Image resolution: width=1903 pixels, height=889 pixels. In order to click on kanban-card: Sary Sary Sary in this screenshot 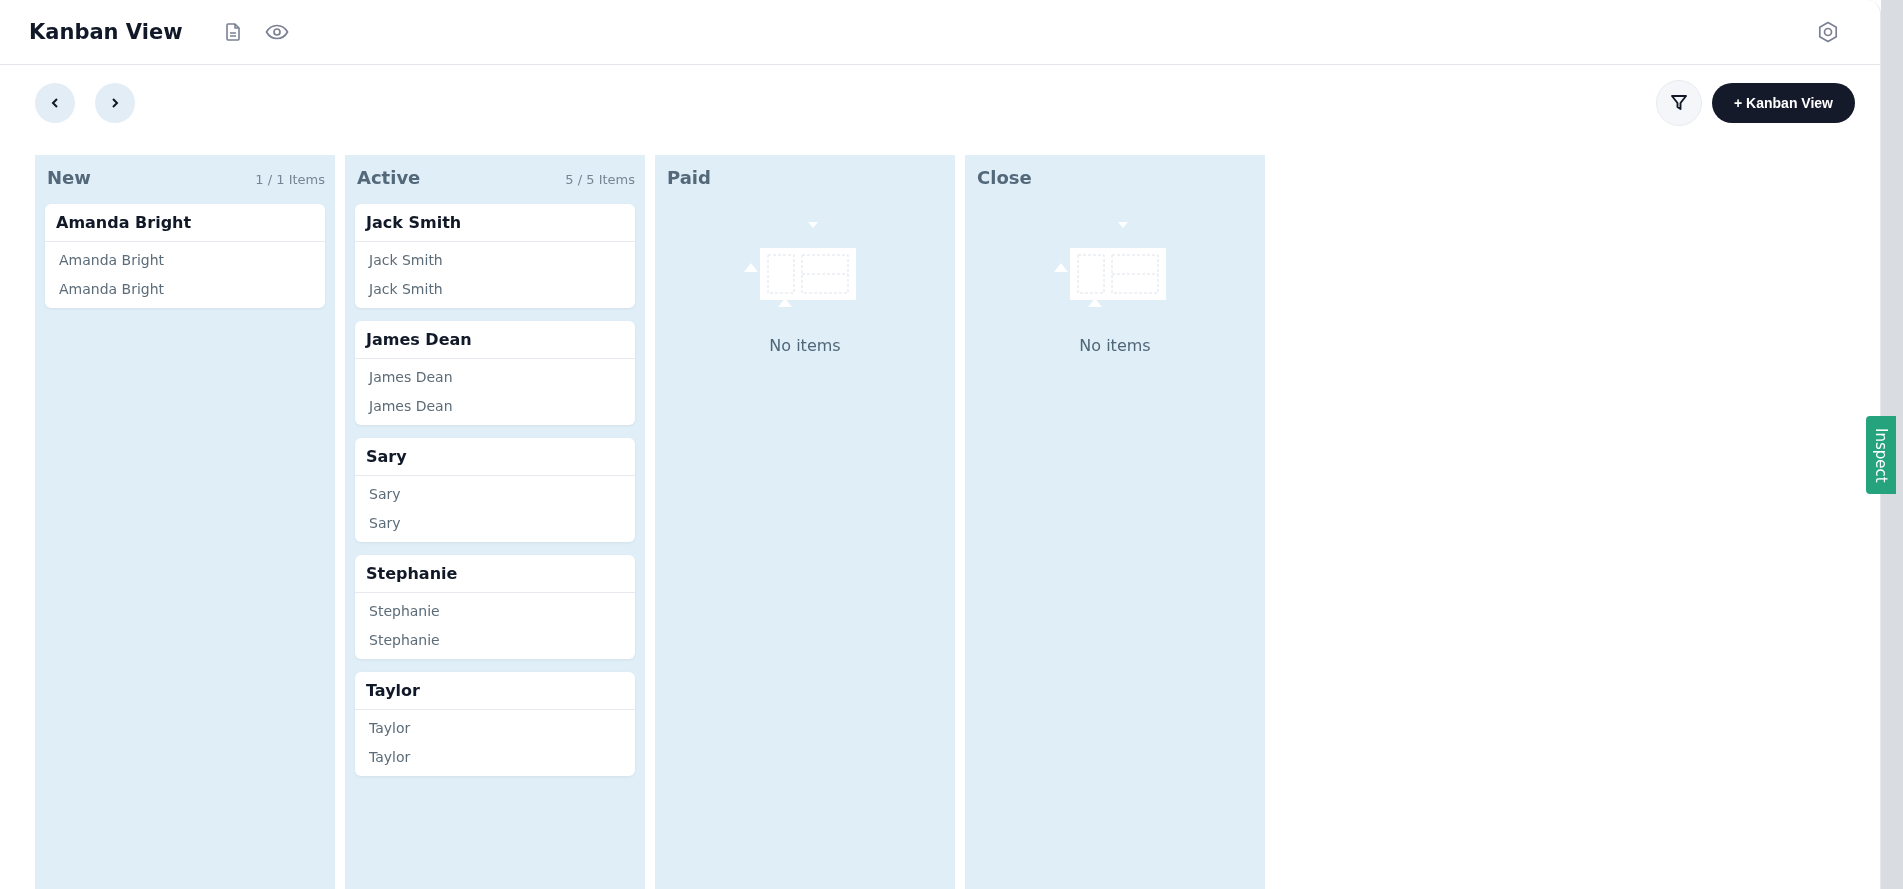, I will do `click(495, 490)`.